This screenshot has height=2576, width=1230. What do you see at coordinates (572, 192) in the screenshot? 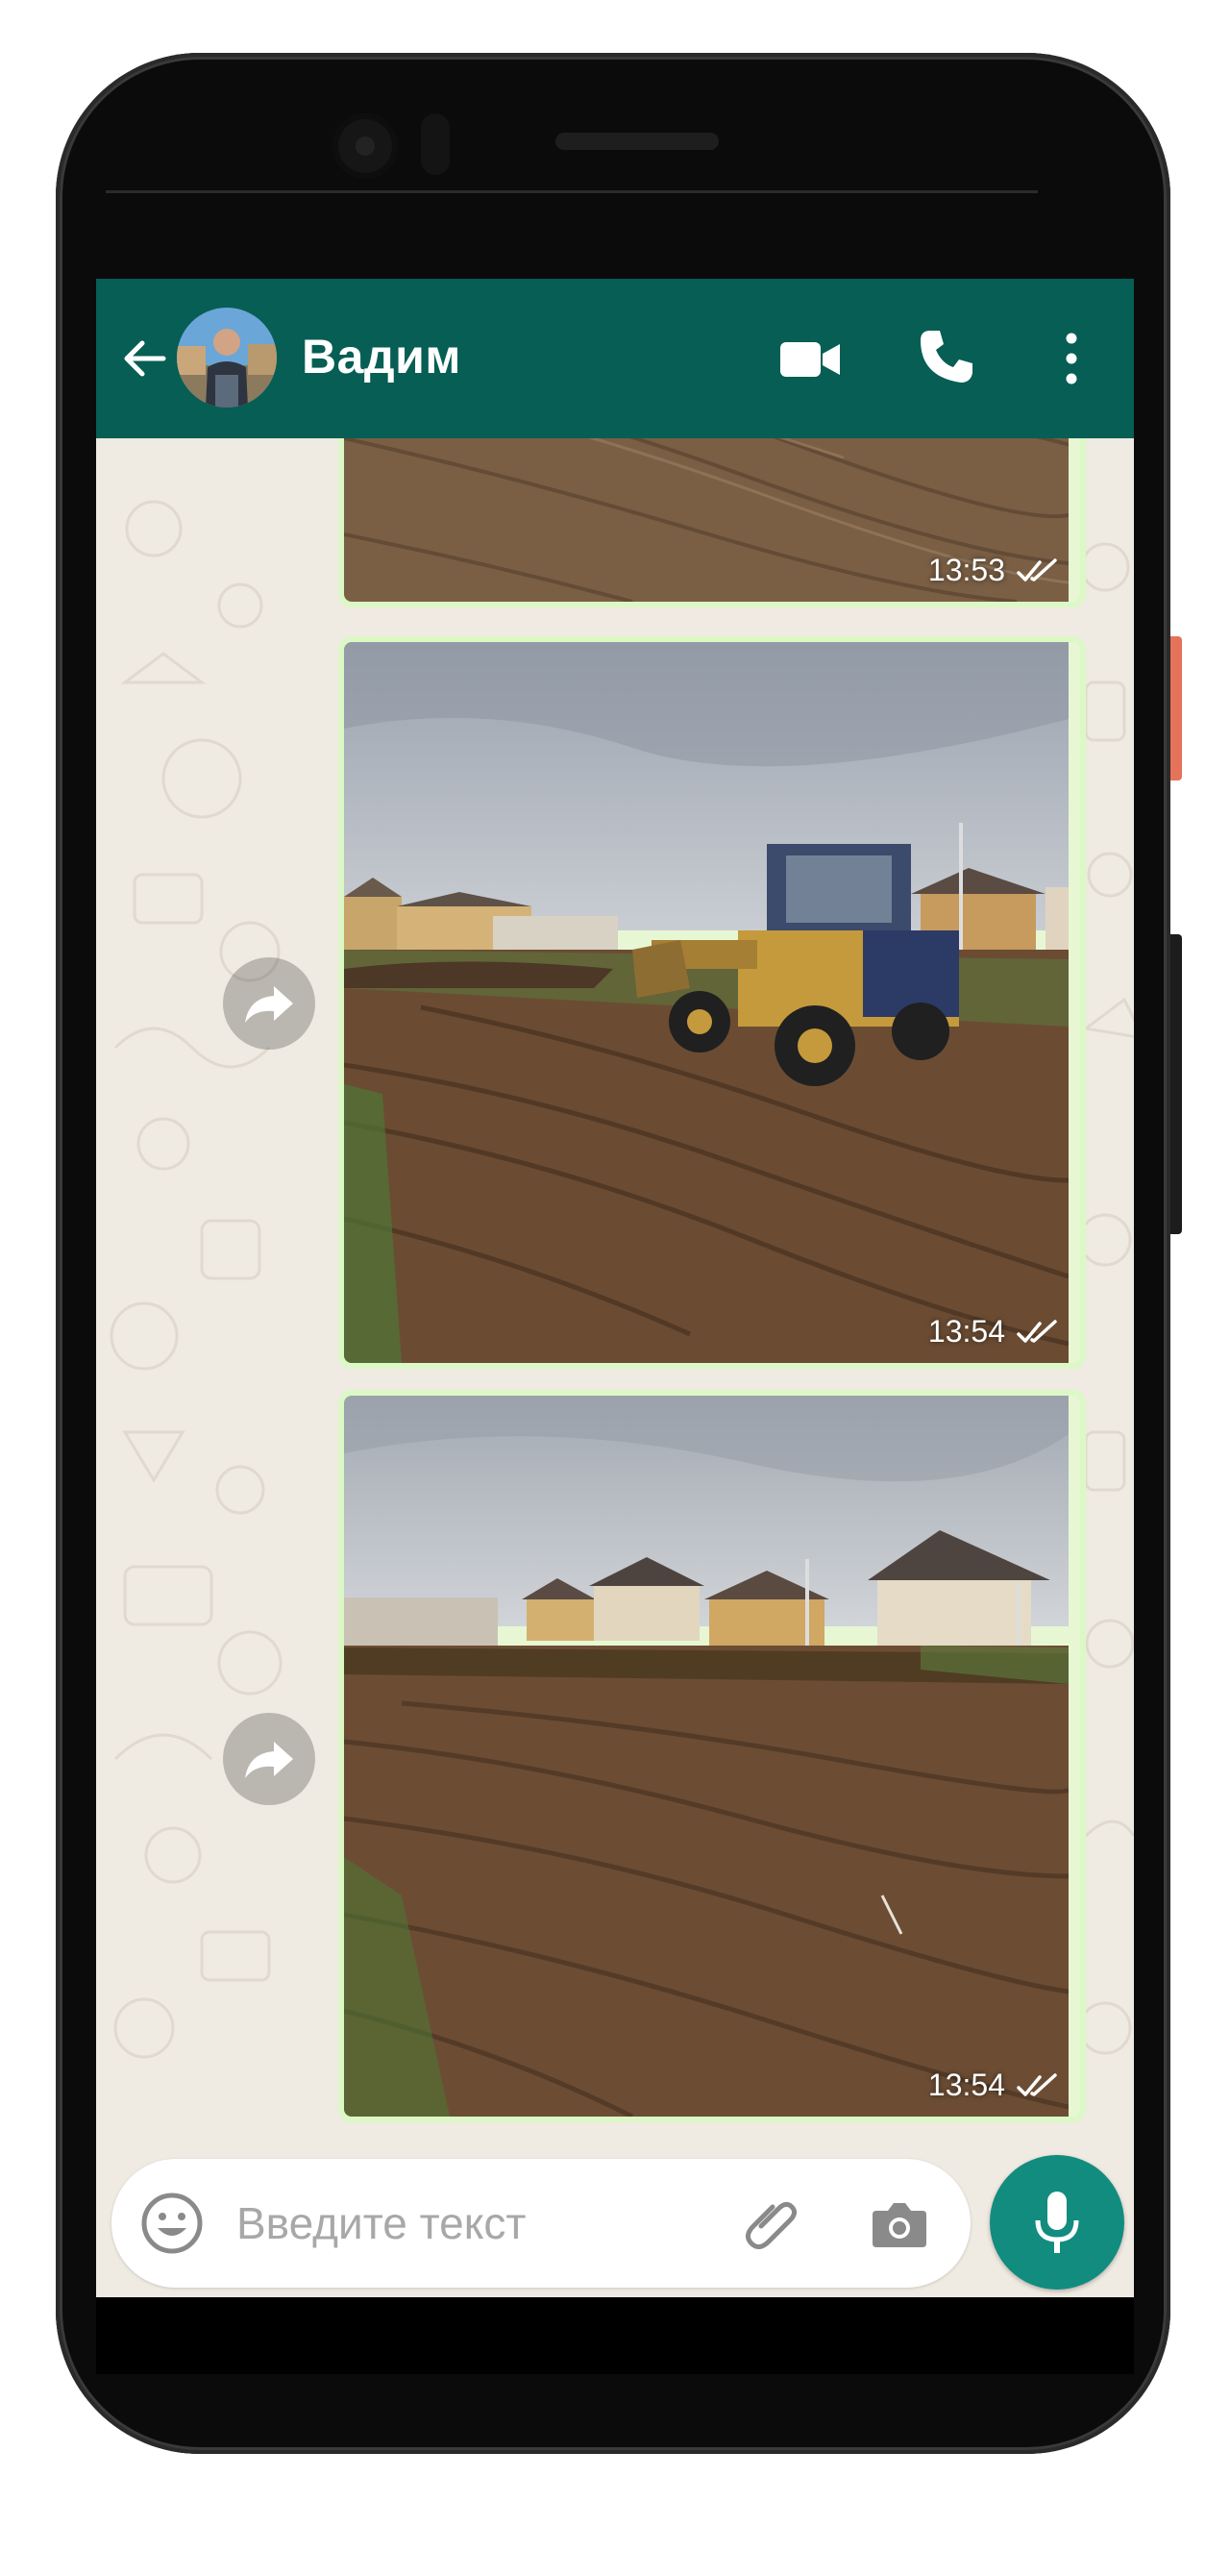
I see `screen-edge` at bounding box center [572, 192].